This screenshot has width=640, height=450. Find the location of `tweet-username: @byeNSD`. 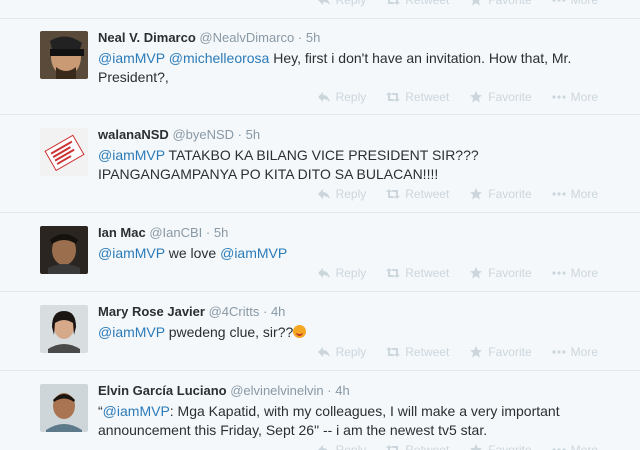

tweet-username: @byeNSD is located at coordinates (203, 134).